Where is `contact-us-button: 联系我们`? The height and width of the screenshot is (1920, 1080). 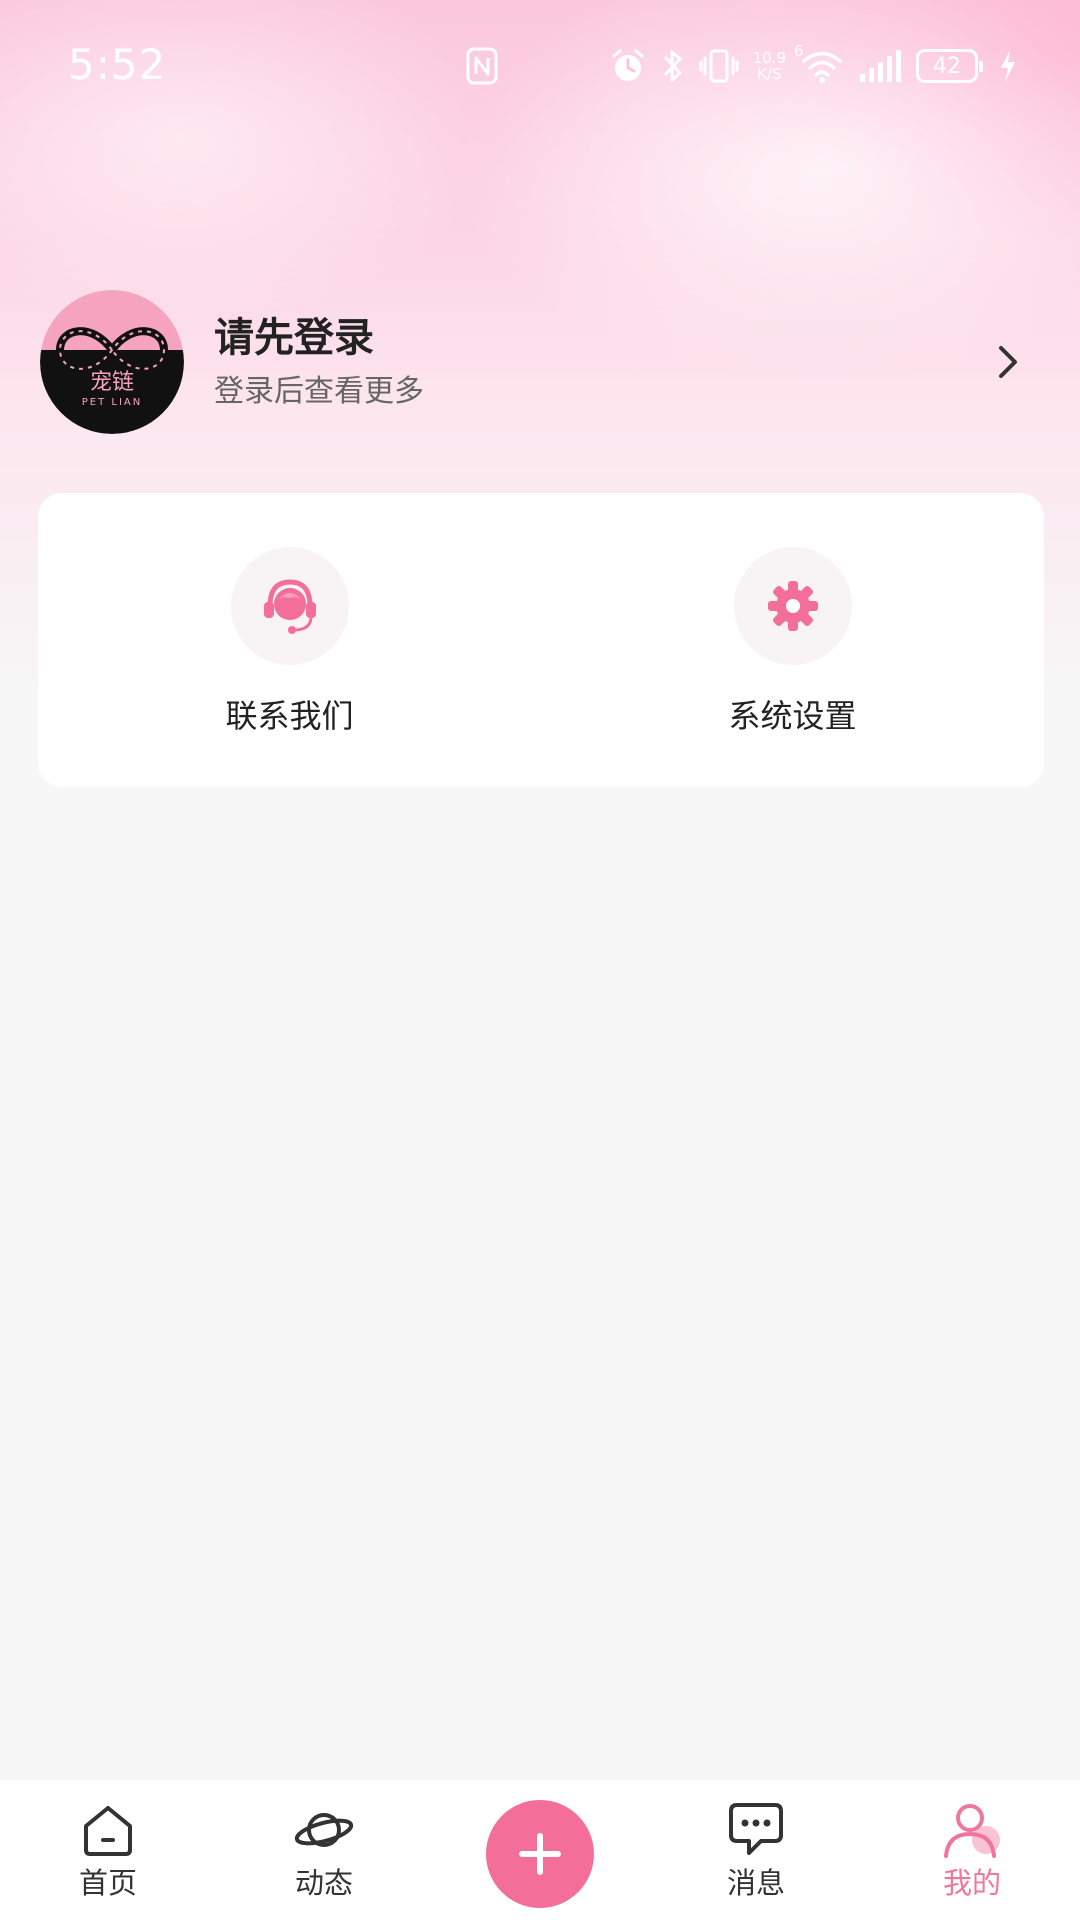
contact-us-button: 联系我们 is located at coordinates (289, 640).